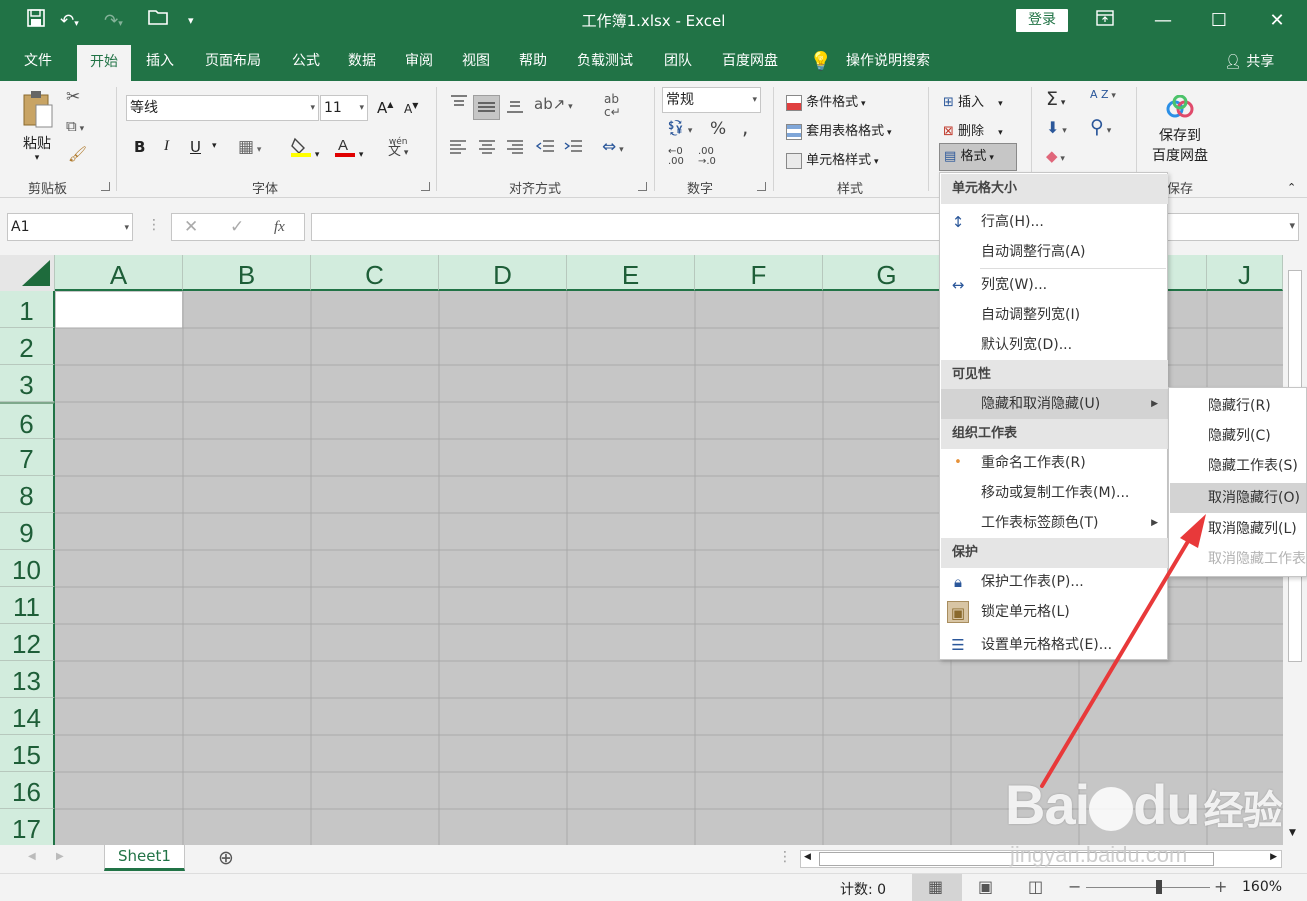 This screenshot has height=901, width=1307. Describe the element at coordinates (1111, 809) in the screenshot. I see `baidu-paw-icon` at that location.